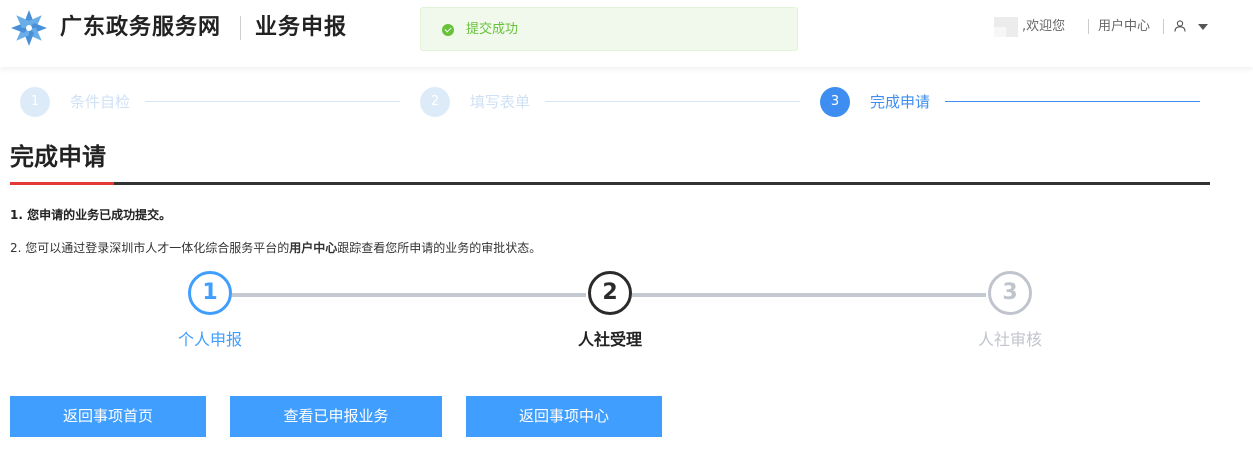 The image size is (1253, 454). Describe the element at coordinates (108, 416) in the screenshot. I see `back-to-home-button: 返回事项首页` at that location.